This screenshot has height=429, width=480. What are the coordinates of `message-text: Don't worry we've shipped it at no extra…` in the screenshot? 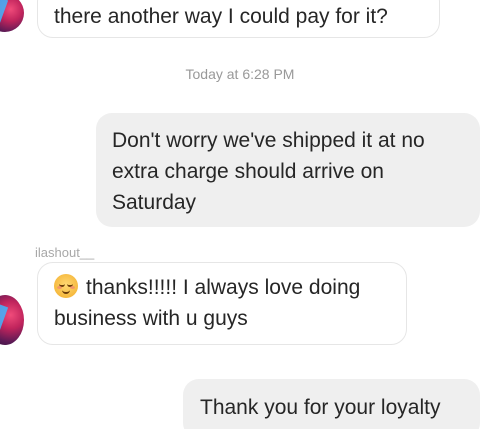 It's located at (268, 171).